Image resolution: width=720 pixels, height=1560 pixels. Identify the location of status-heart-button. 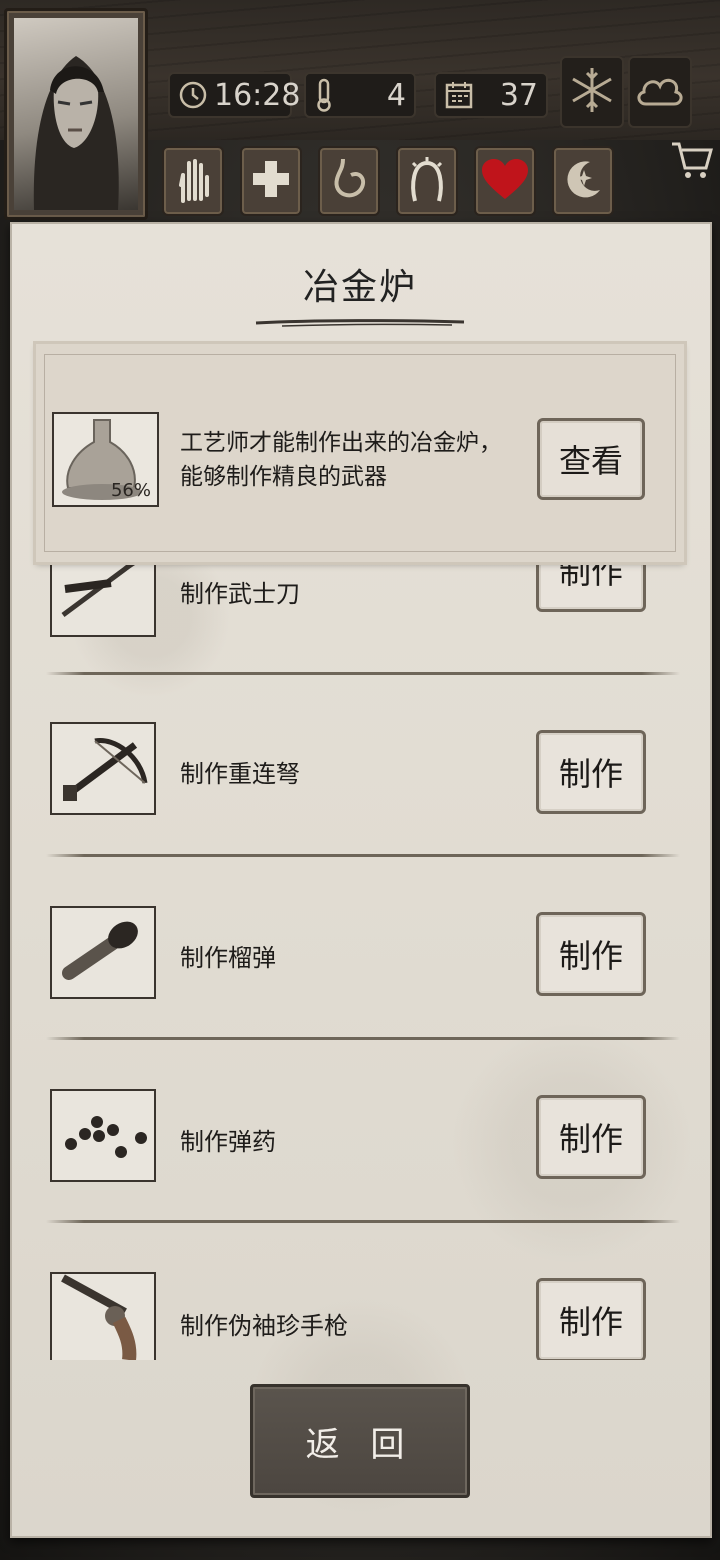
(505, 181).